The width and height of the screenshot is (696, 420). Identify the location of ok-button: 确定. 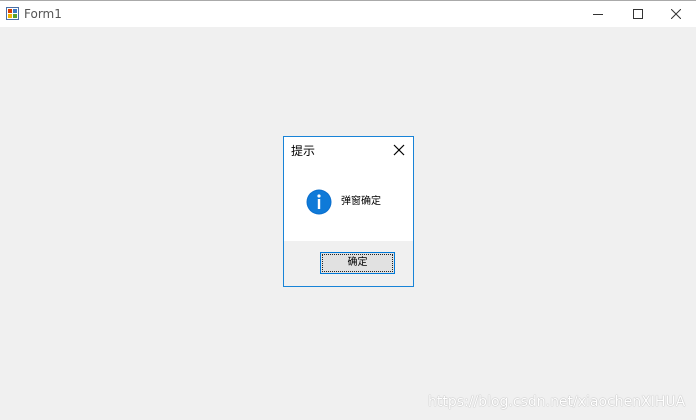
(357, 263).